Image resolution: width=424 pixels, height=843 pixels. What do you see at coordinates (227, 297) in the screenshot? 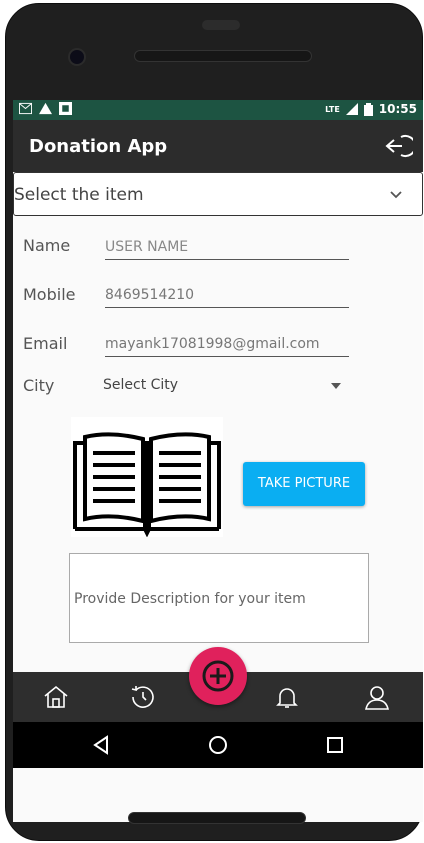
I see `mobile-field: 8469514210` at bounding box center [227, 297].